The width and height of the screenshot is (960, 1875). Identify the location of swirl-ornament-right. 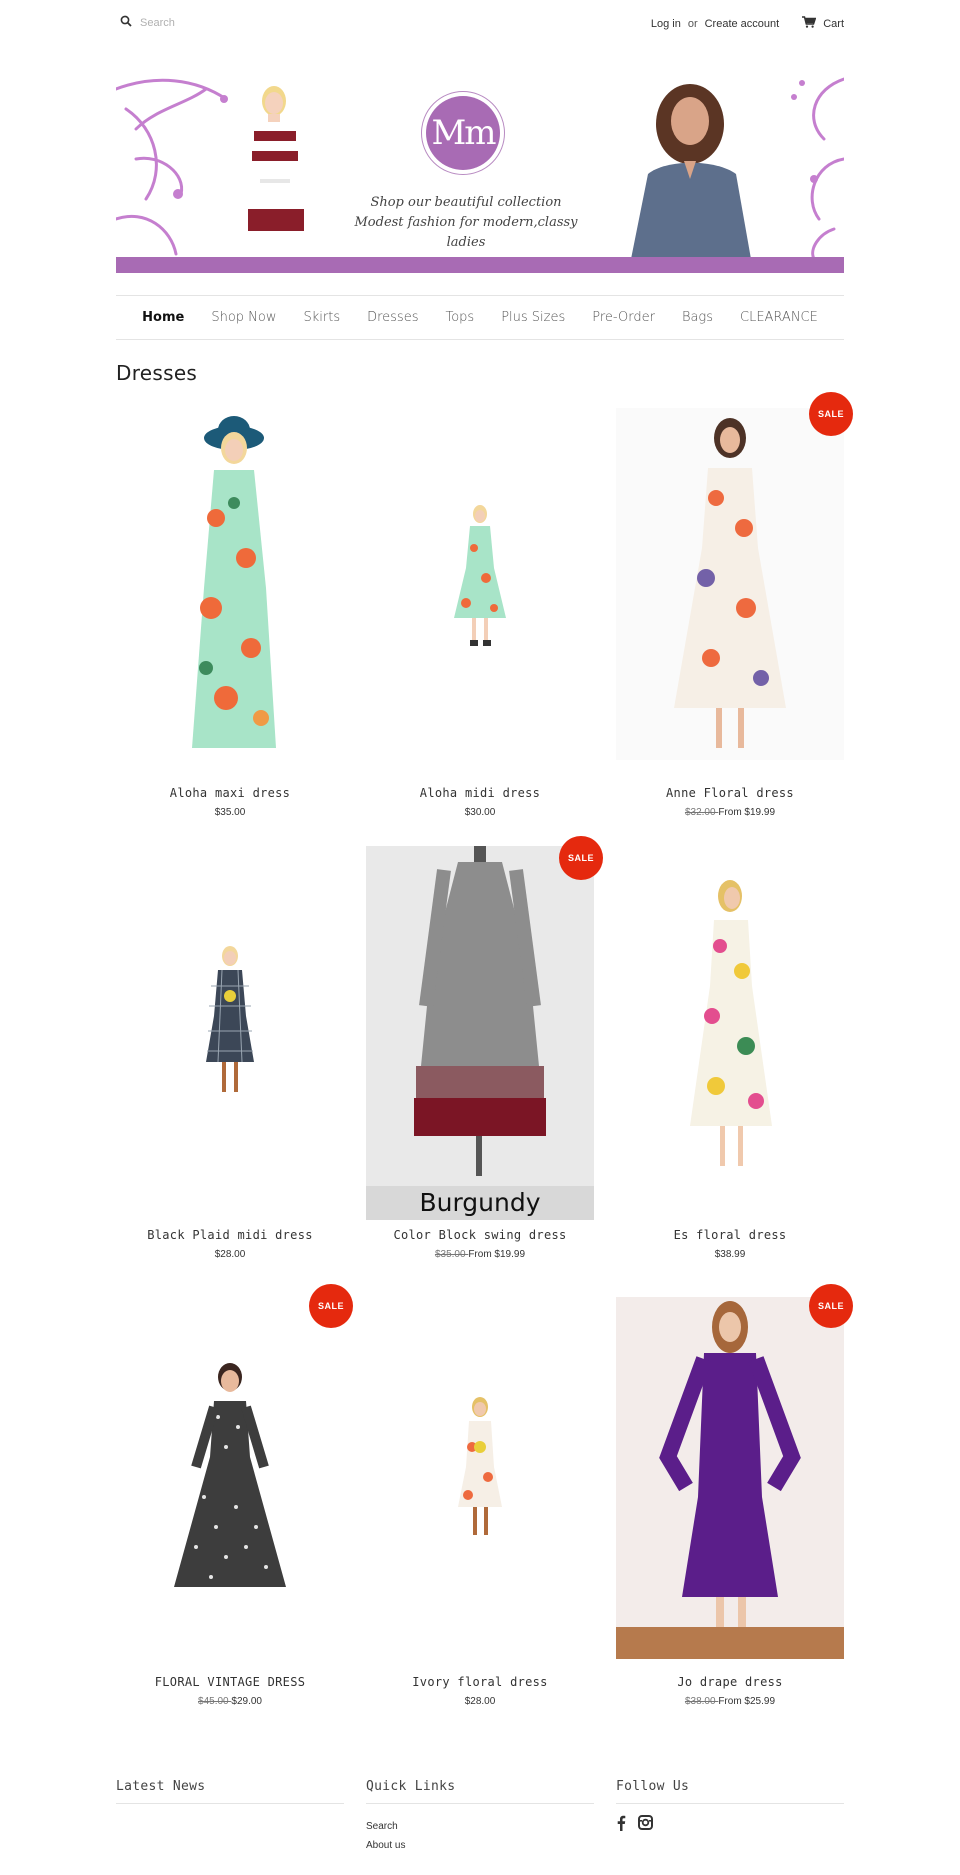
(817, 168).